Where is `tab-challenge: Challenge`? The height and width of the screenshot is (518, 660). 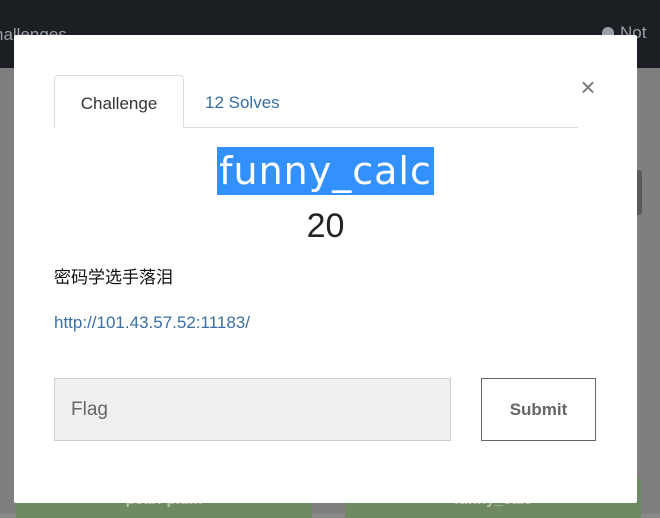
tab-challenge: Challenge is located at coordinates (119, 101).